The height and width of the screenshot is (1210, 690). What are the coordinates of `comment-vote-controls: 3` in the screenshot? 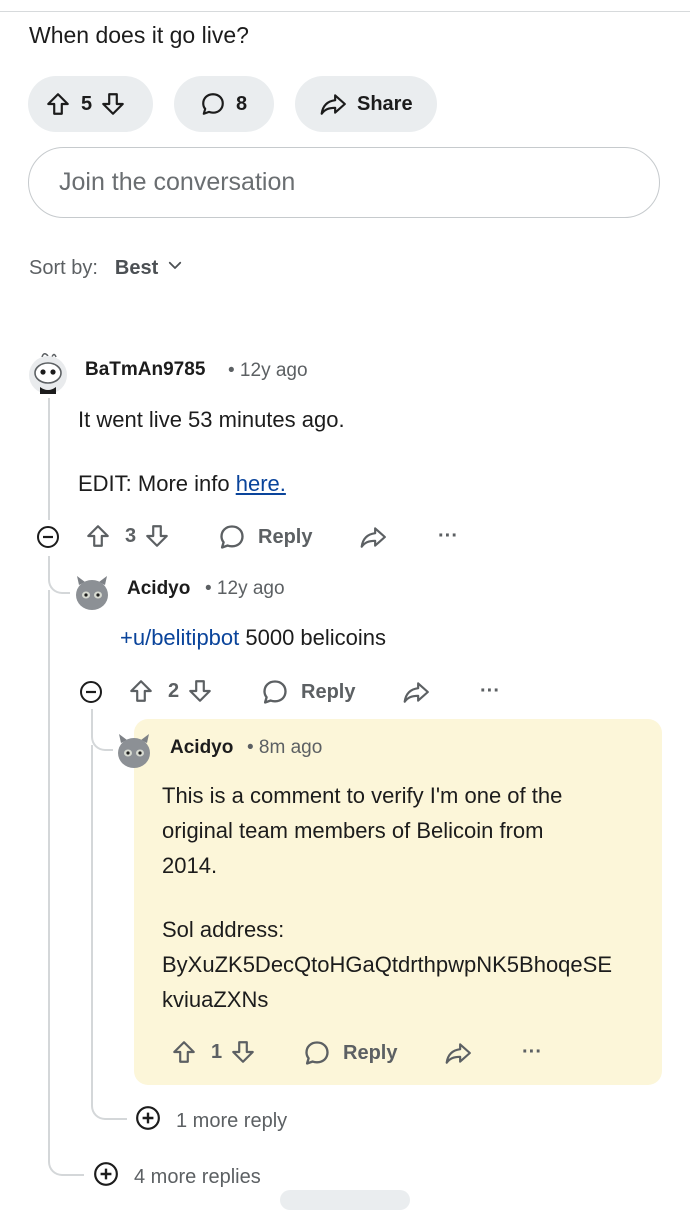 It's located at (127, 536).